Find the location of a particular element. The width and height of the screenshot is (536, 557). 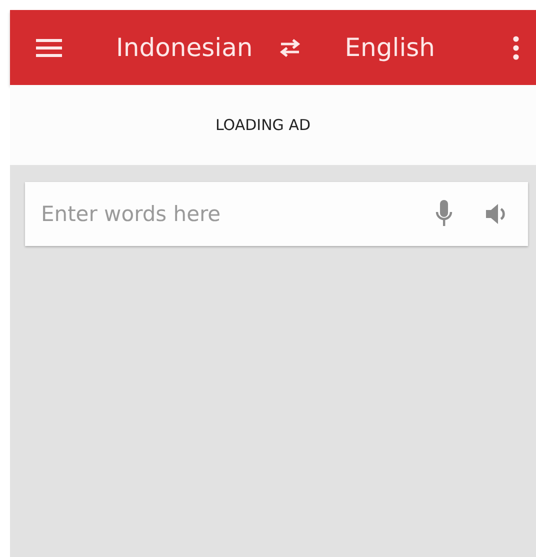

input-field: Enter words here is located at coordinates (276, 214).